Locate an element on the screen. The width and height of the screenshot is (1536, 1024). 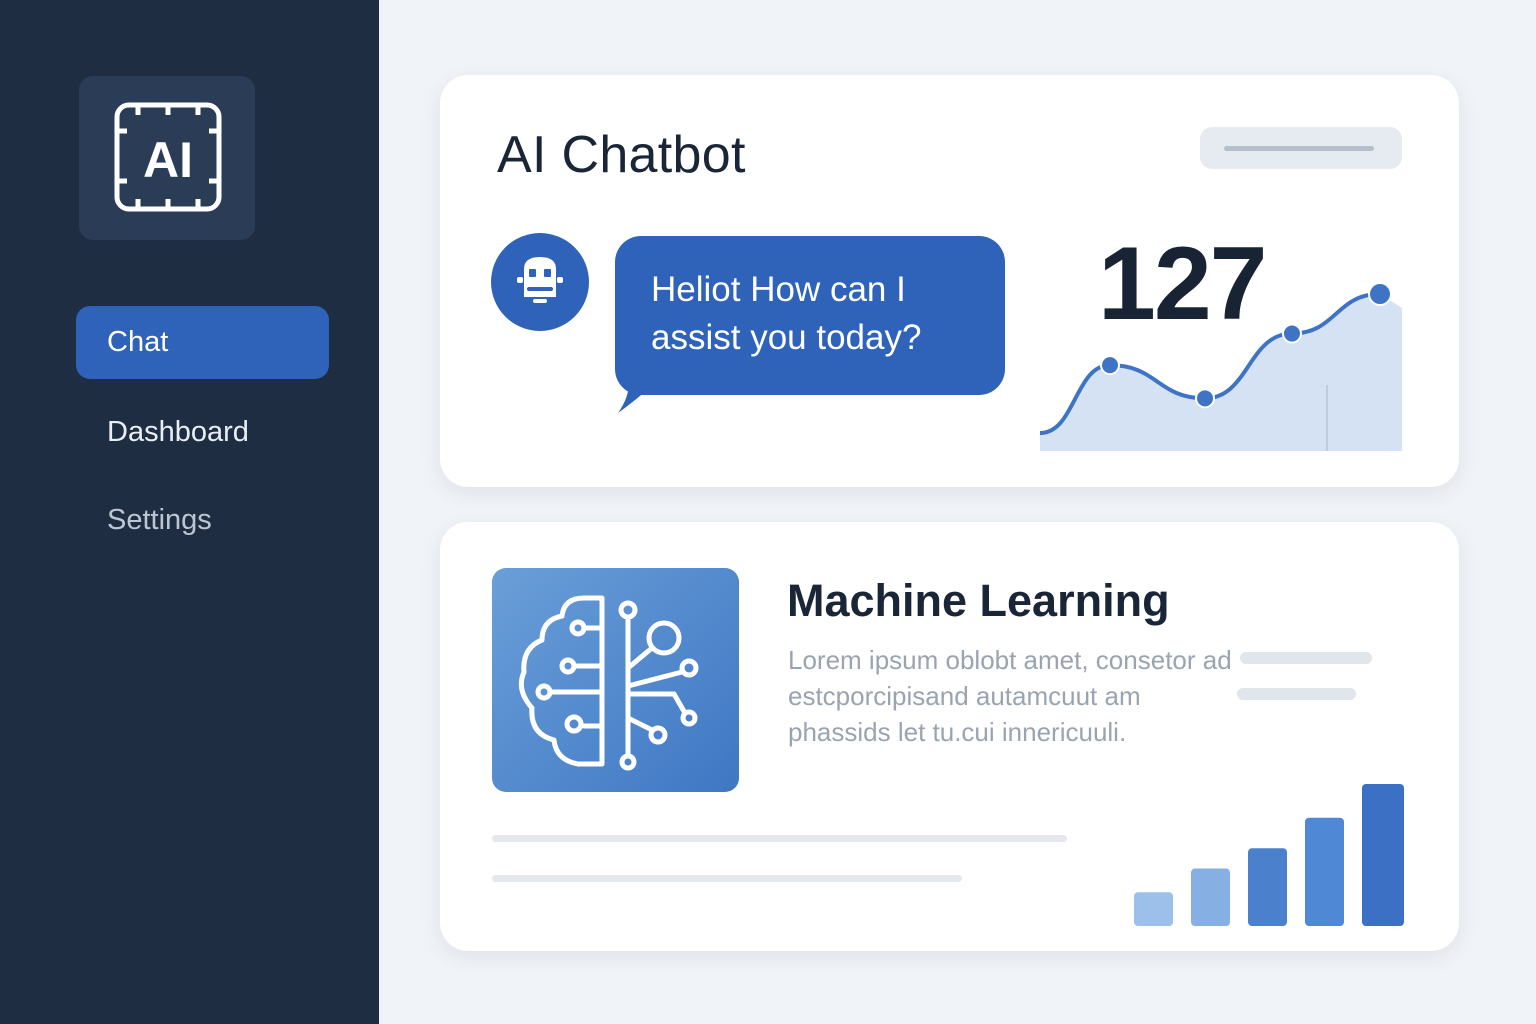
ml-illustration is located at coordinates (615, 680).